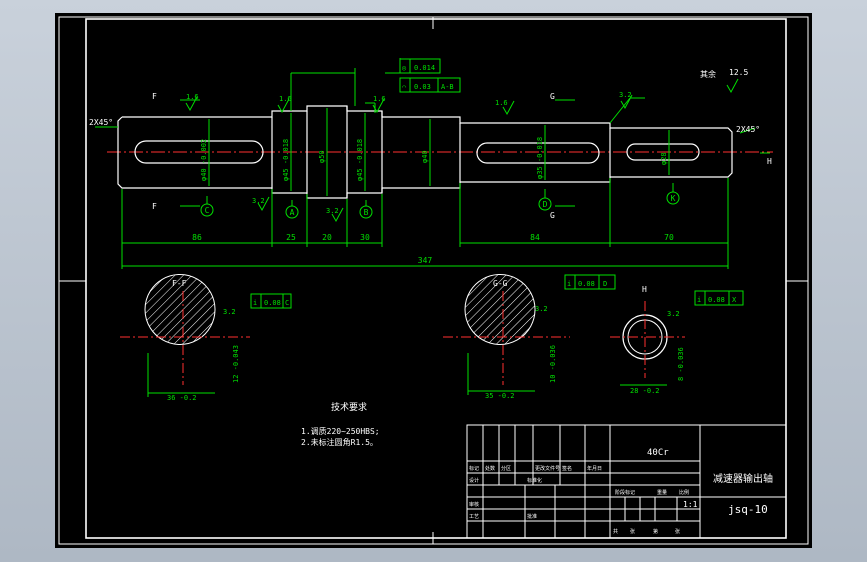 This screenshot has width=867, height=562. I want to click on dim-25: 25, so click(291, 237).